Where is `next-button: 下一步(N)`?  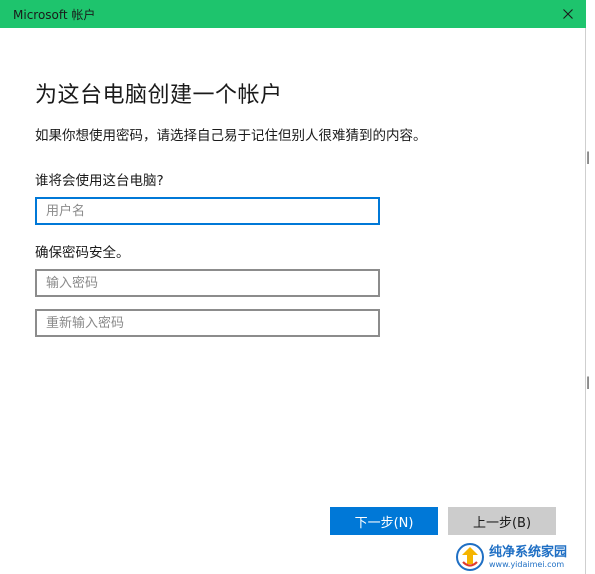 next-button: 下一步(N) is located at coordinates (384, 521).